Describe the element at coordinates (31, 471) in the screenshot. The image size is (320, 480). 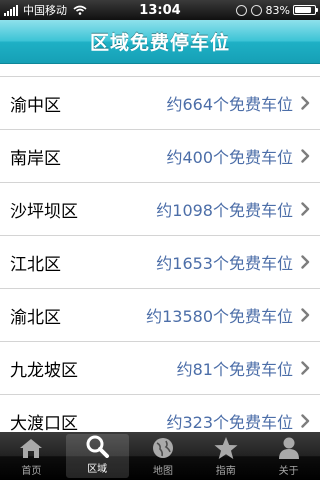
I see `tab-label: 首页` at that location.